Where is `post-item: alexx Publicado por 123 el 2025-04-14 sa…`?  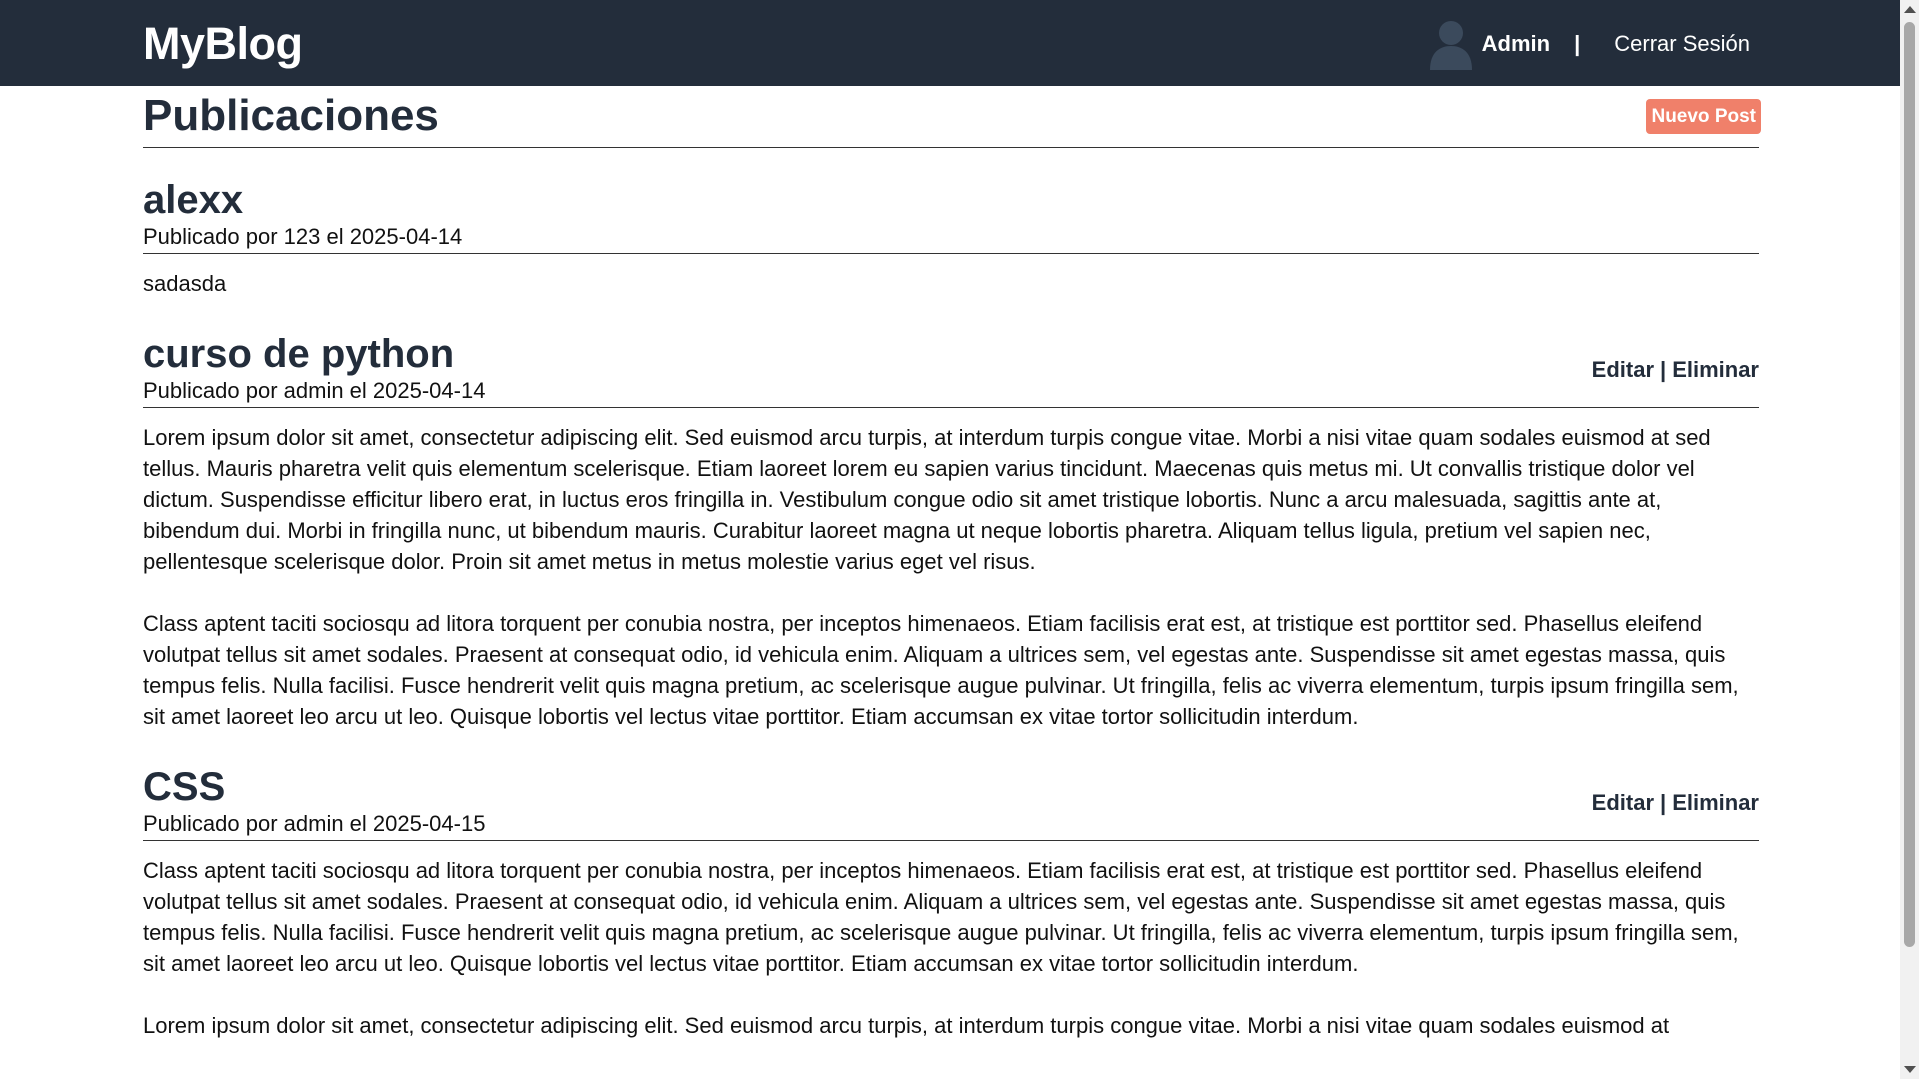 post-item: alexx Publicado por 123 el 2025-04-14 sa… is located at coordinates (951, 237).